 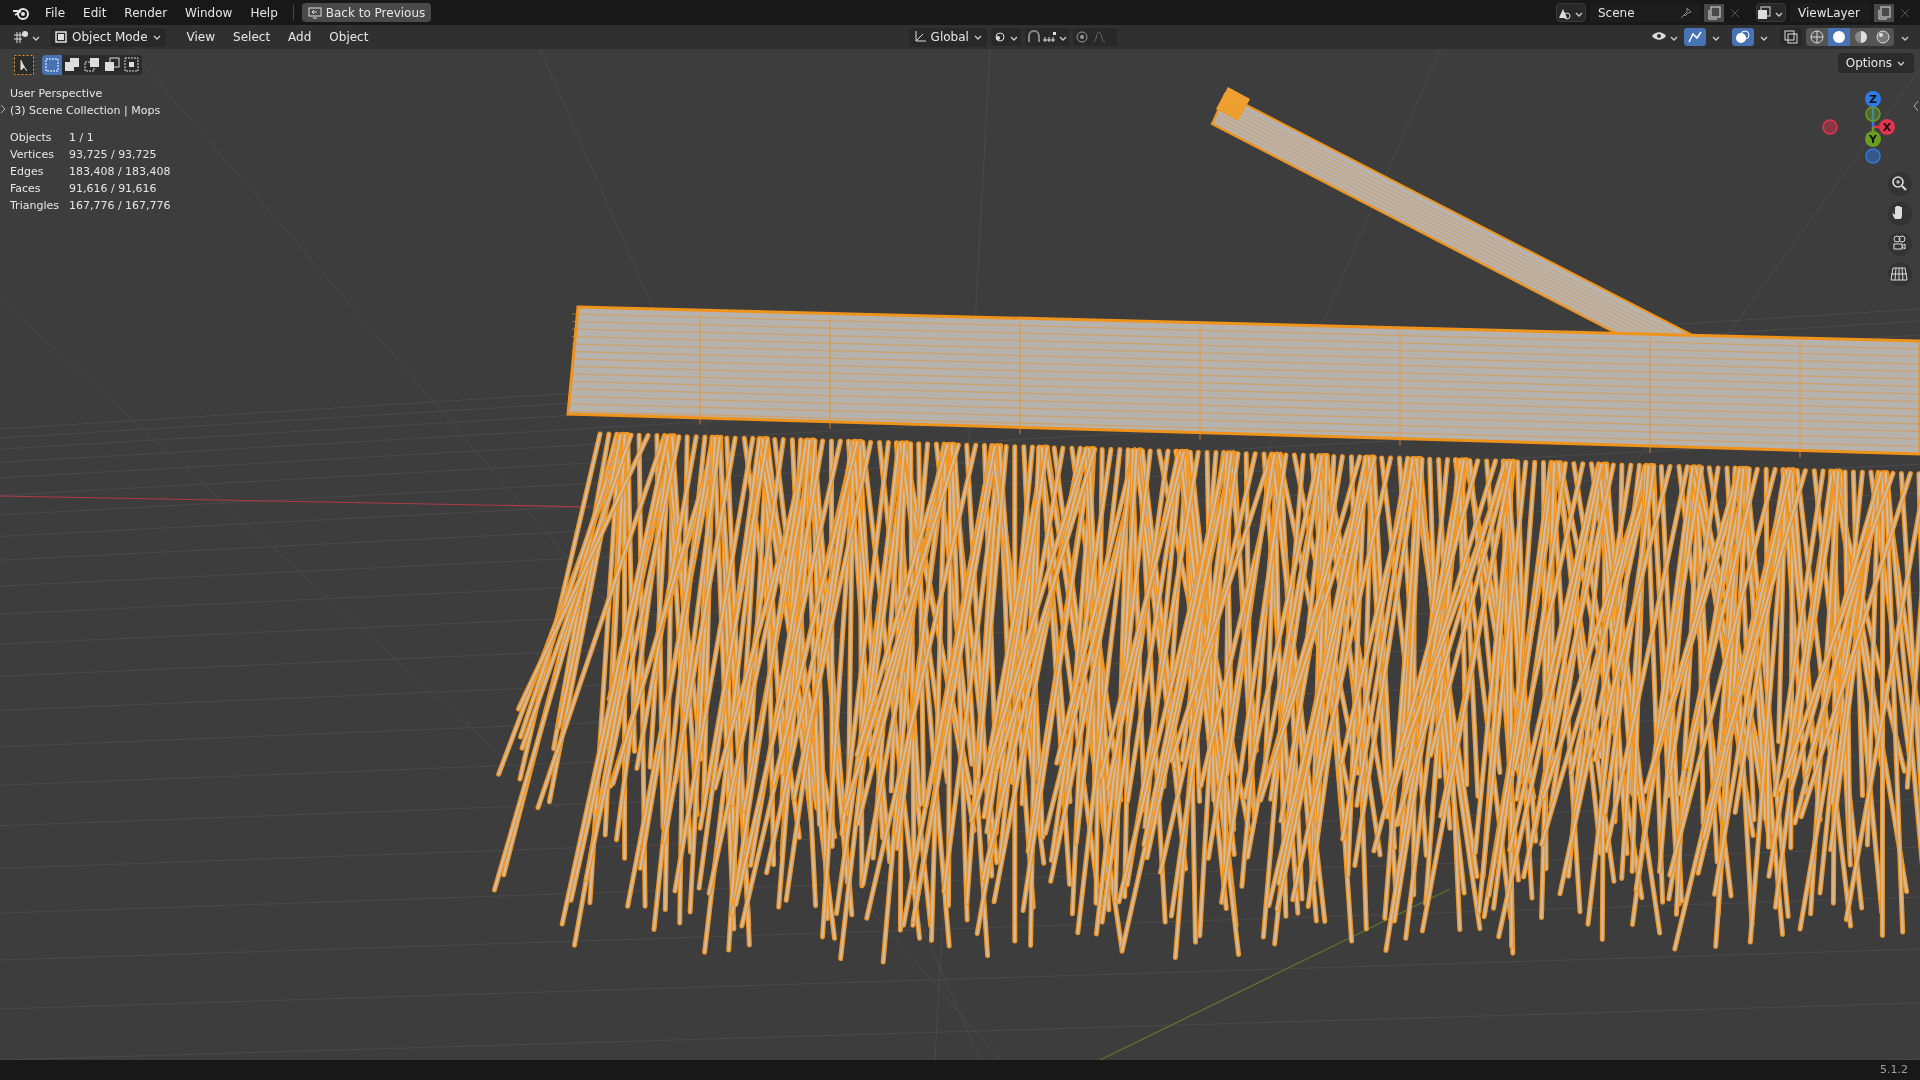 What do you see at coordinates (1900, 274) in the screenshot?
I see `grid-icon` at bounding box center [1900, 274].